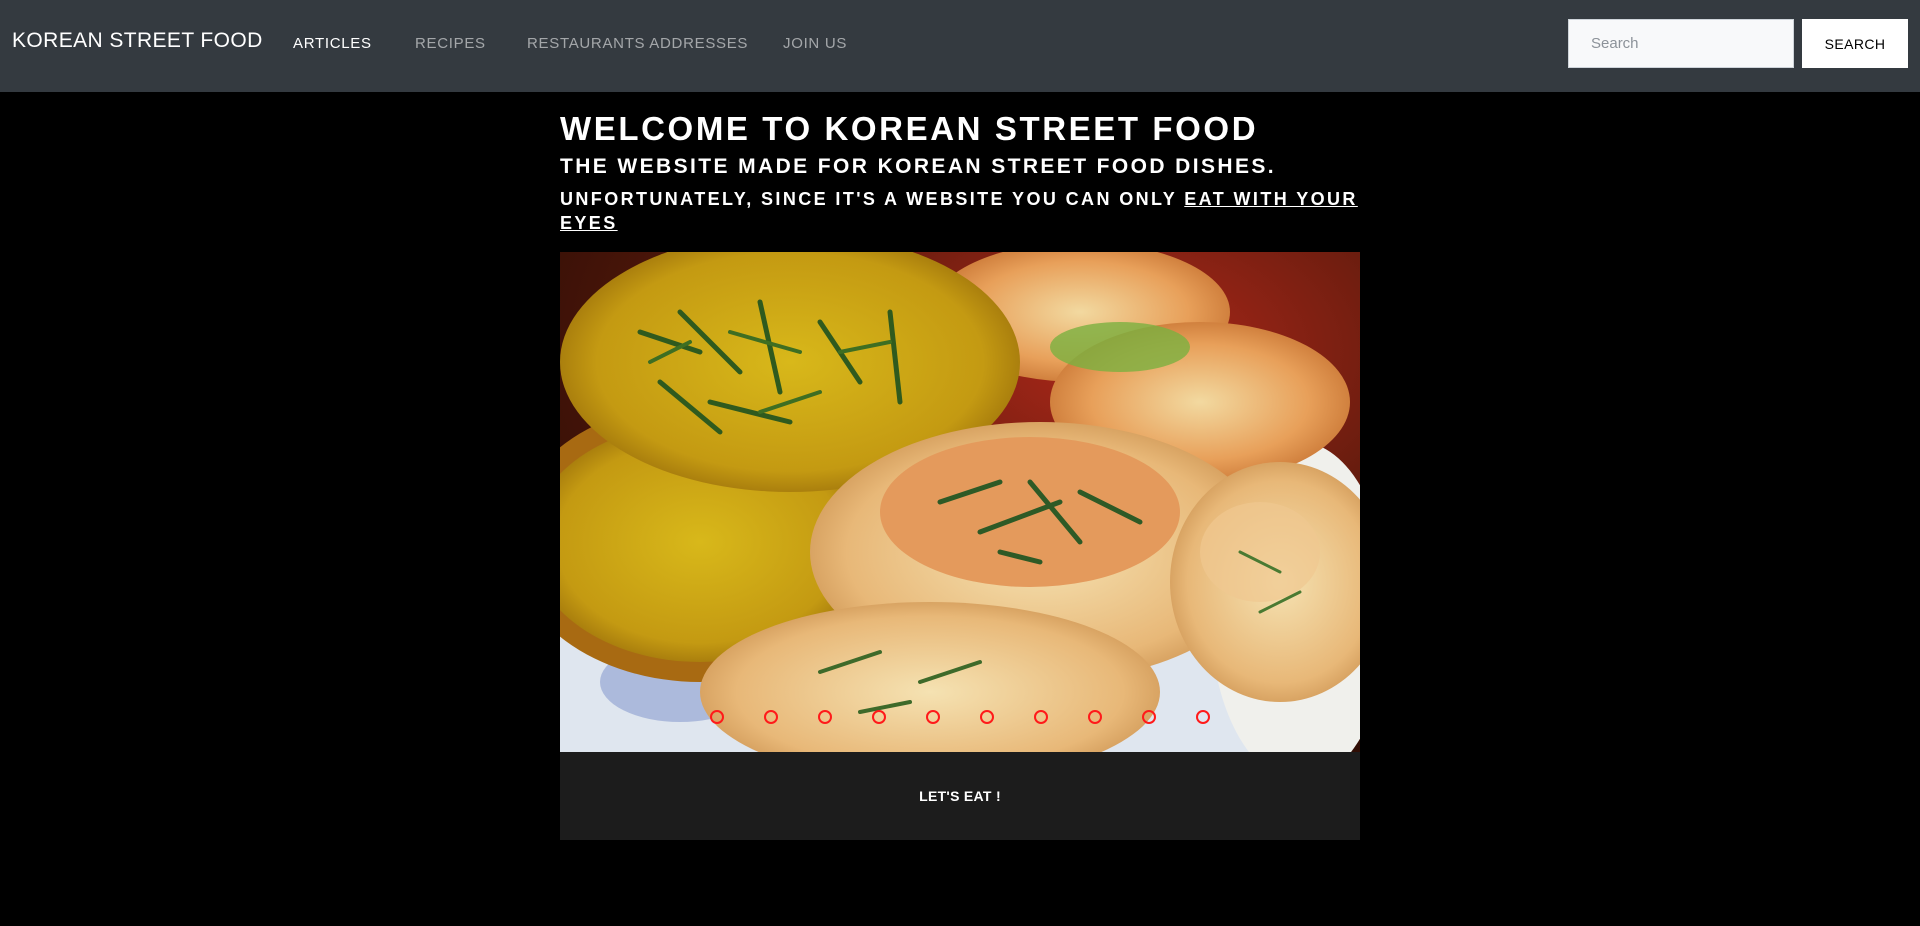 The width and height of the screenshot is (1920, 926). I want to click on nav-link-join-us: JOIN US, so click(815, 43).